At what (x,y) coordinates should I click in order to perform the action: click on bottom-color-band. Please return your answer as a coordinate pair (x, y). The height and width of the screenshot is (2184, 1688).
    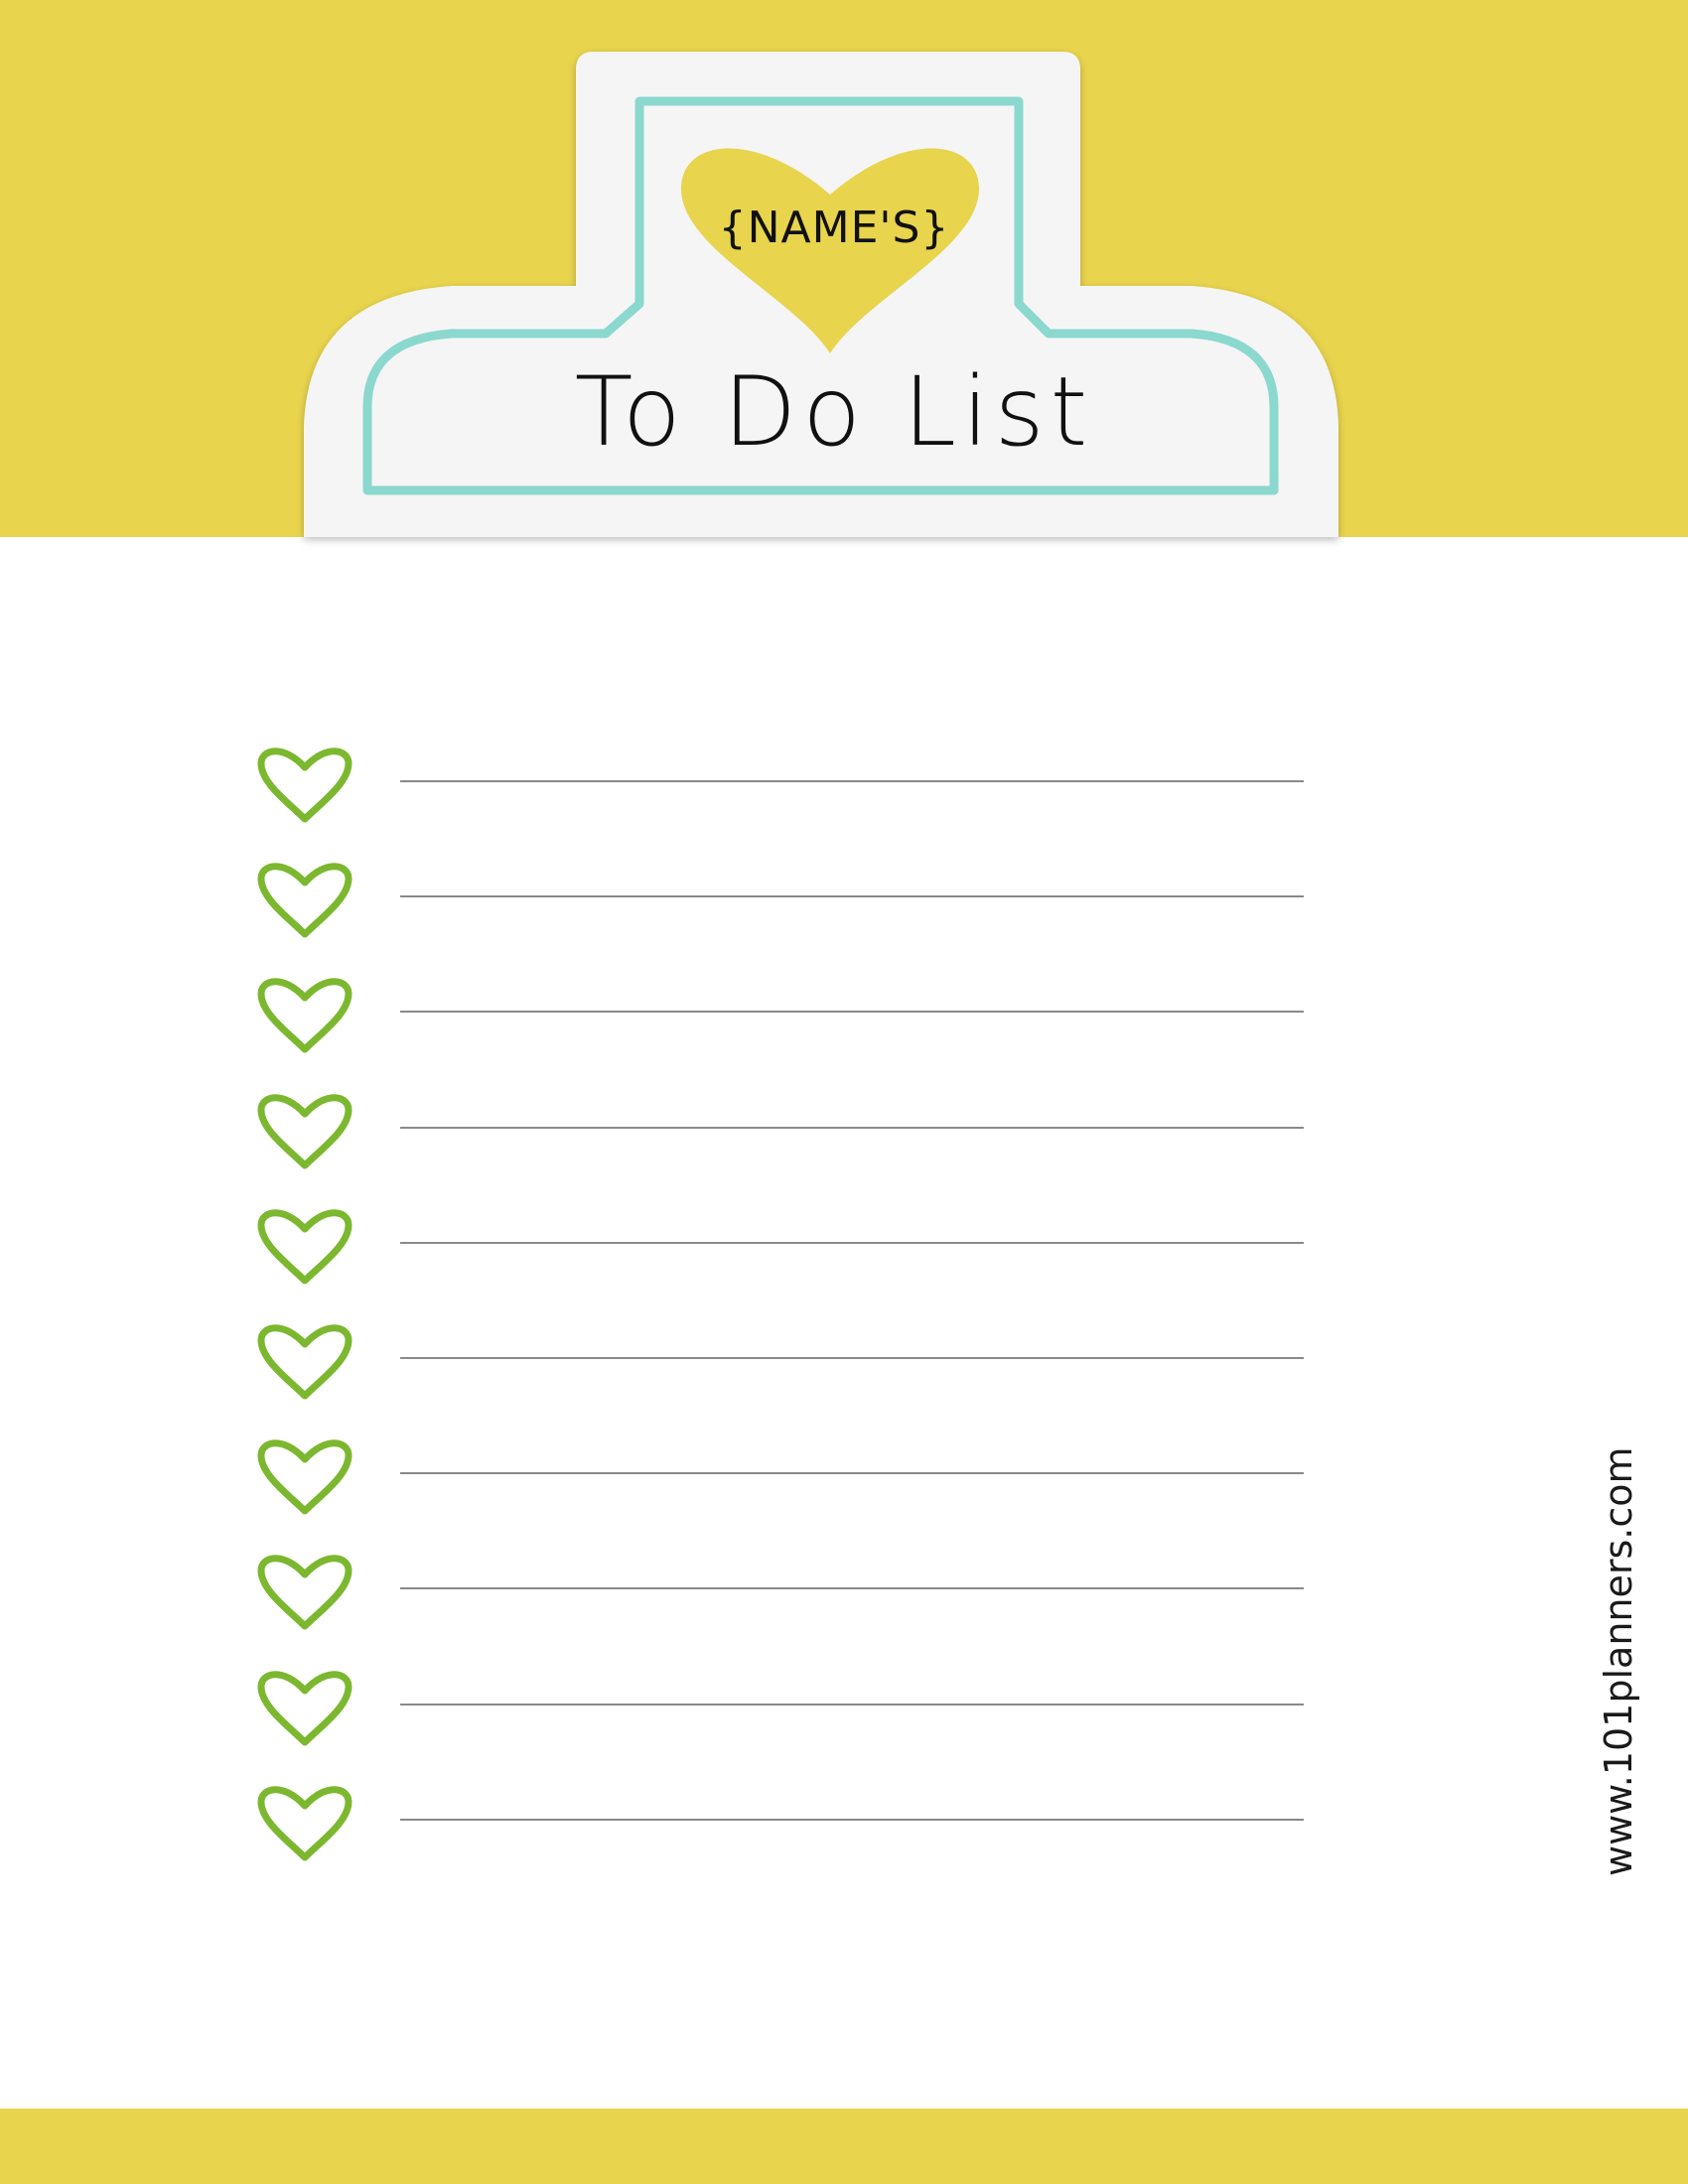
    Looking at the image, I should click on (844, 2146).